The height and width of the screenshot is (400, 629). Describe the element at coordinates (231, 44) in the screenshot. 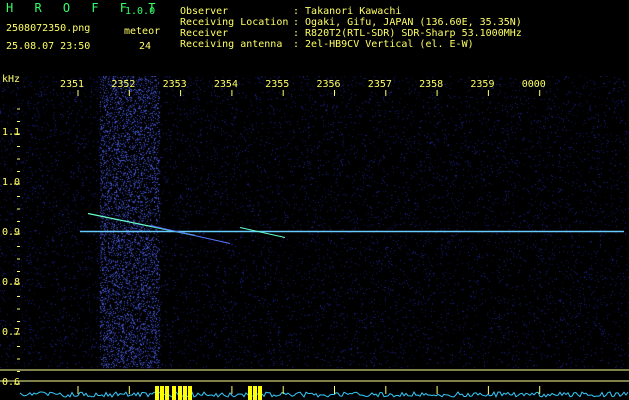

I see `antenna-label: Receiving antenna` at that location.